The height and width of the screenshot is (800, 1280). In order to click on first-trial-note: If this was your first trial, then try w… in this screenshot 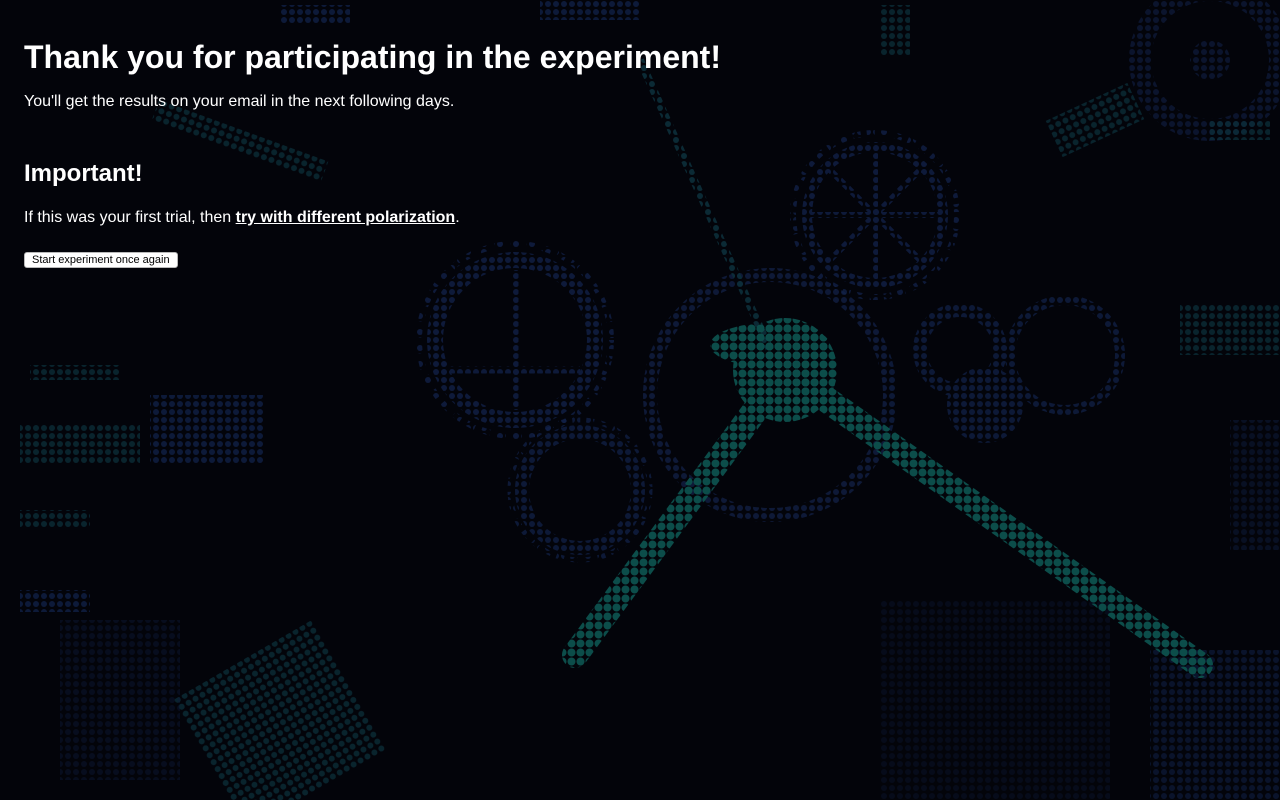, I will do `click(242, 218)`.